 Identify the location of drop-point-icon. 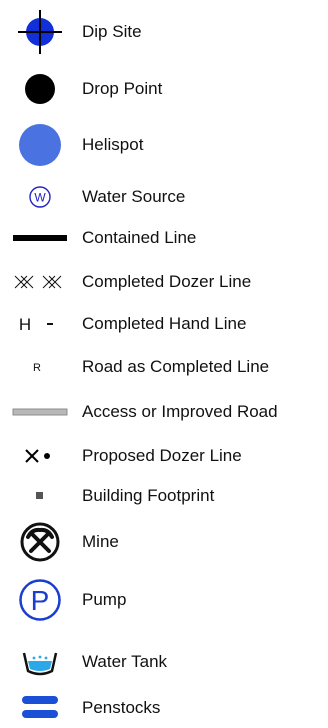
(40, 89).